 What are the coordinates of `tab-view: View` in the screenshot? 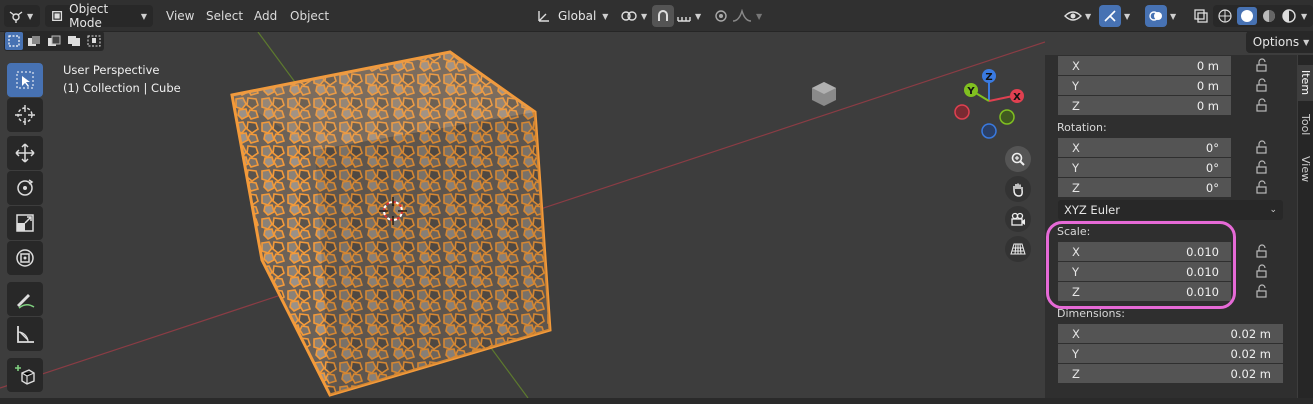 It's located at (1305, 169).